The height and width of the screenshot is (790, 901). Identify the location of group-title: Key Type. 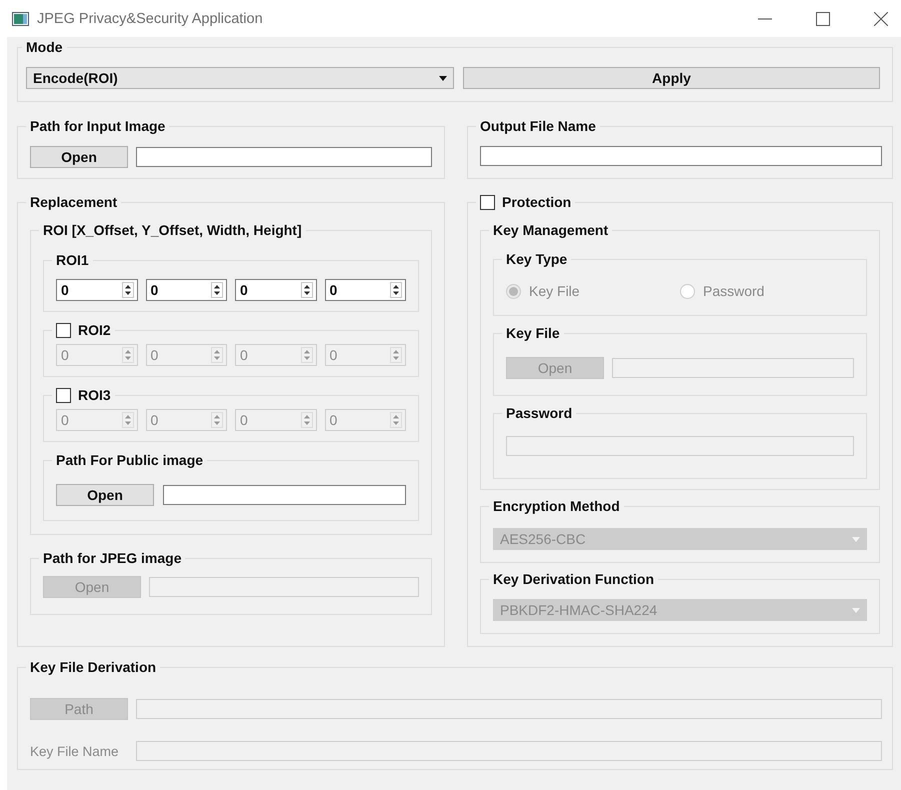
(536, 259).